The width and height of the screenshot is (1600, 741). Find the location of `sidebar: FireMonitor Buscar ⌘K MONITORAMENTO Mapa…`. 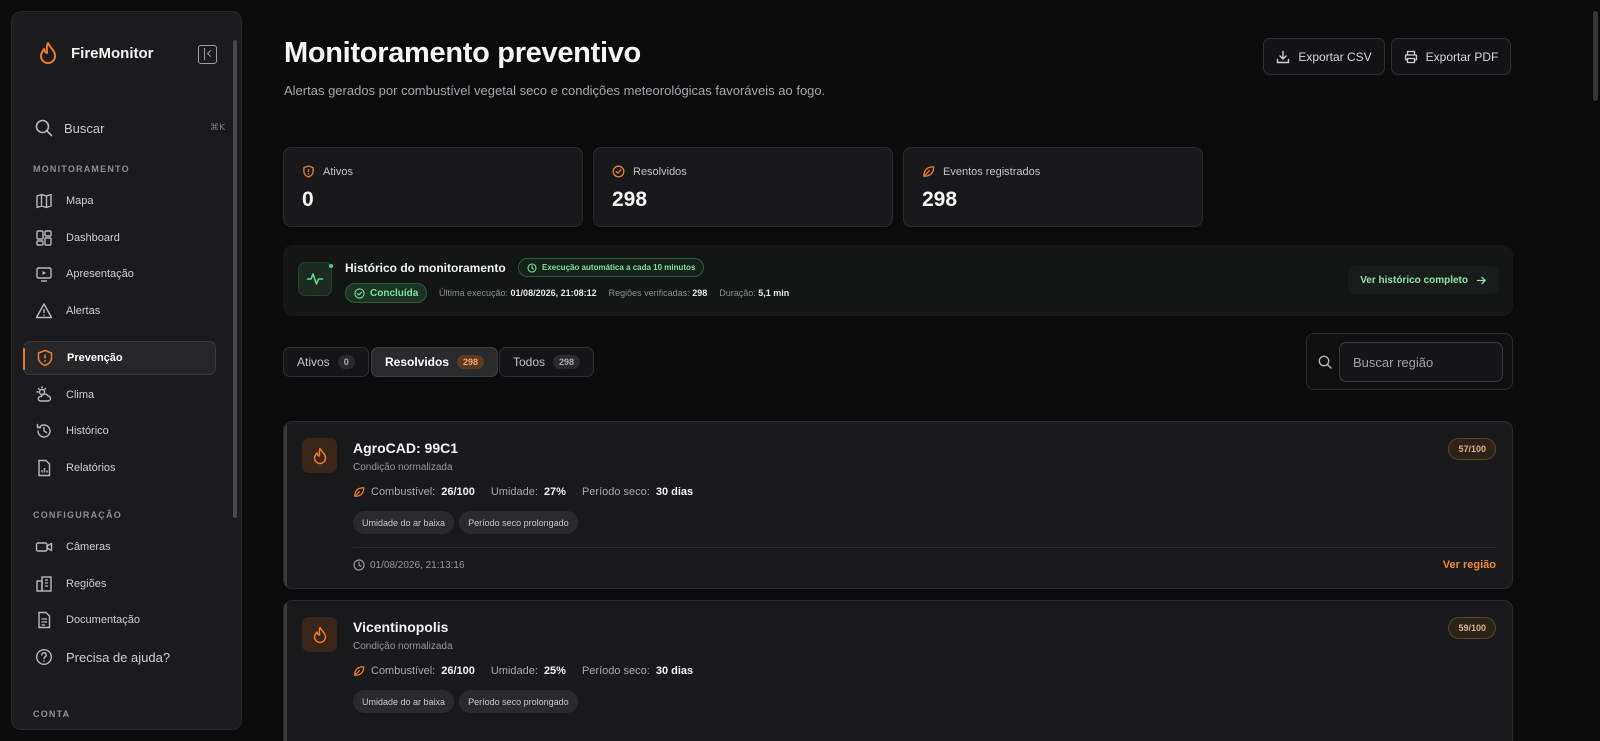

sidebar: FireMonitor Buscar ⌘K MONITORAMENTO Mapa… is located at coordinates (126, 370).